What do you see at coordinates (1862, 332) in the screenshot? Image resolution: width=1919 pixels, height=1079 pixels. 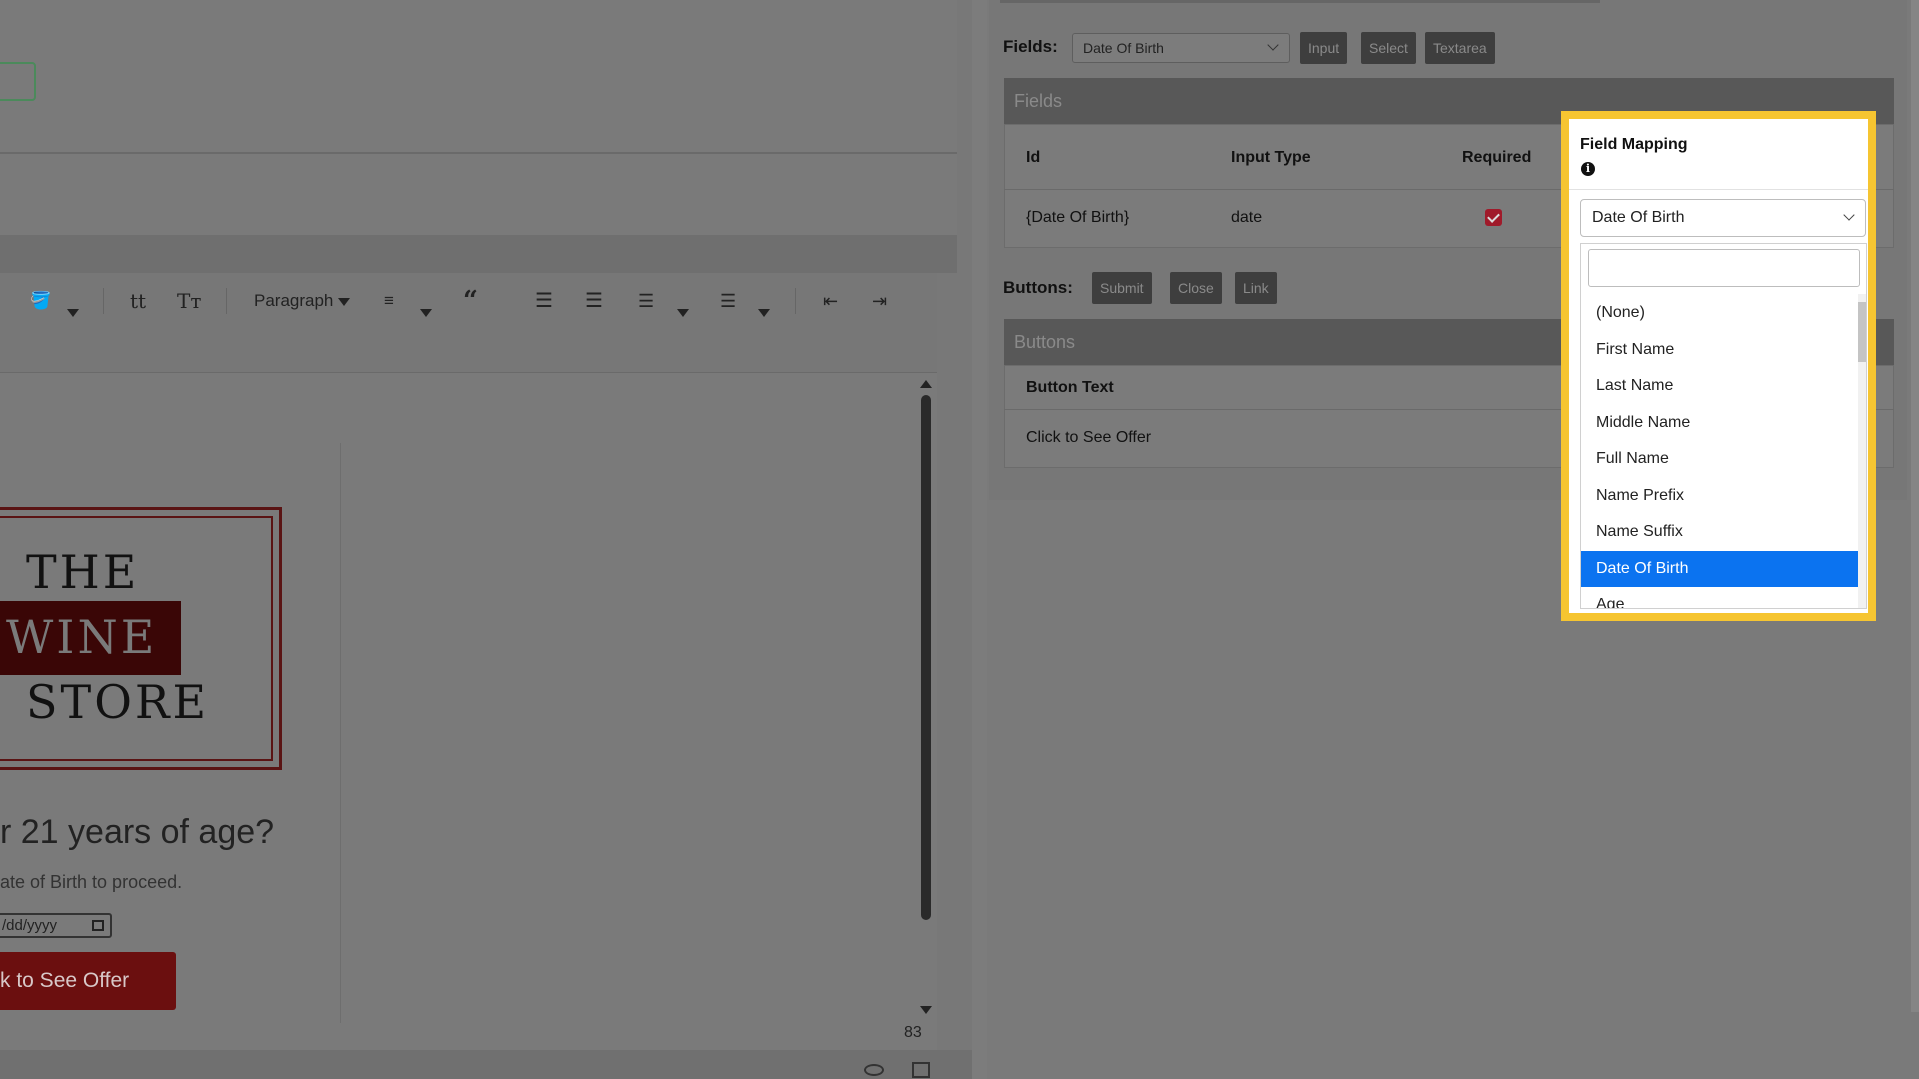 I see `dropdown-scrollbar-thumb` at bounding box center [1862, 332].